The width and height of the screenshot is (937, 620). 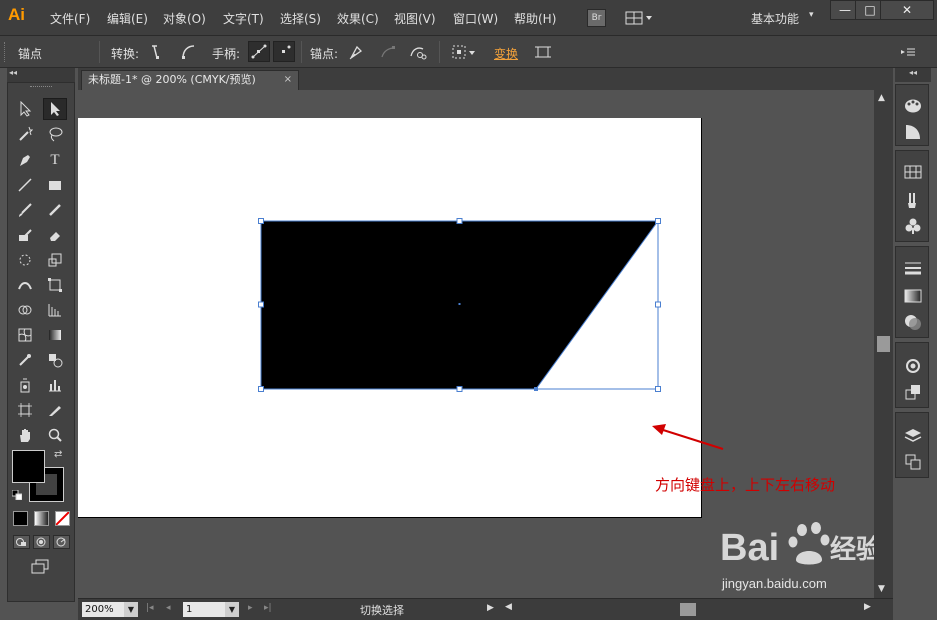 What do you see at coordinates (913, 172) in the screenshot?
I see `swatches-panel-button` at bounding box center [913, 172].